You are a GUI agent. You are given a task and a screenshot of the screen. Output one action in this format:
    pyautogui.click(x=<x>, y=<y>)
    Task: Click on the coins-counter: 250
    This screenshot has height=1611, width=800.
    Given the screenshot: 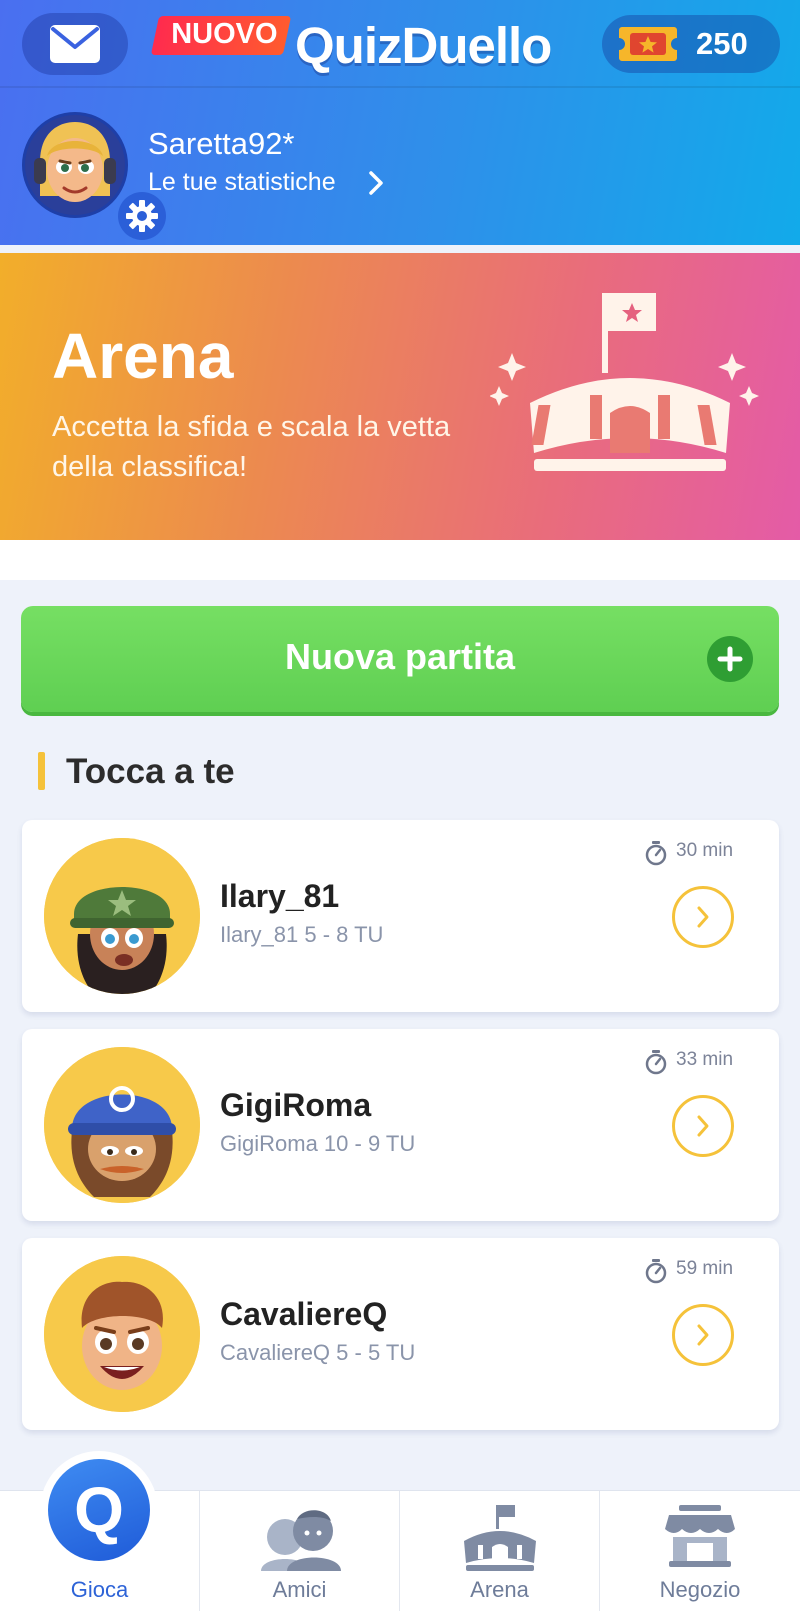 What is the action you would take?
    pyautogui.click(x=691, y=44)
    